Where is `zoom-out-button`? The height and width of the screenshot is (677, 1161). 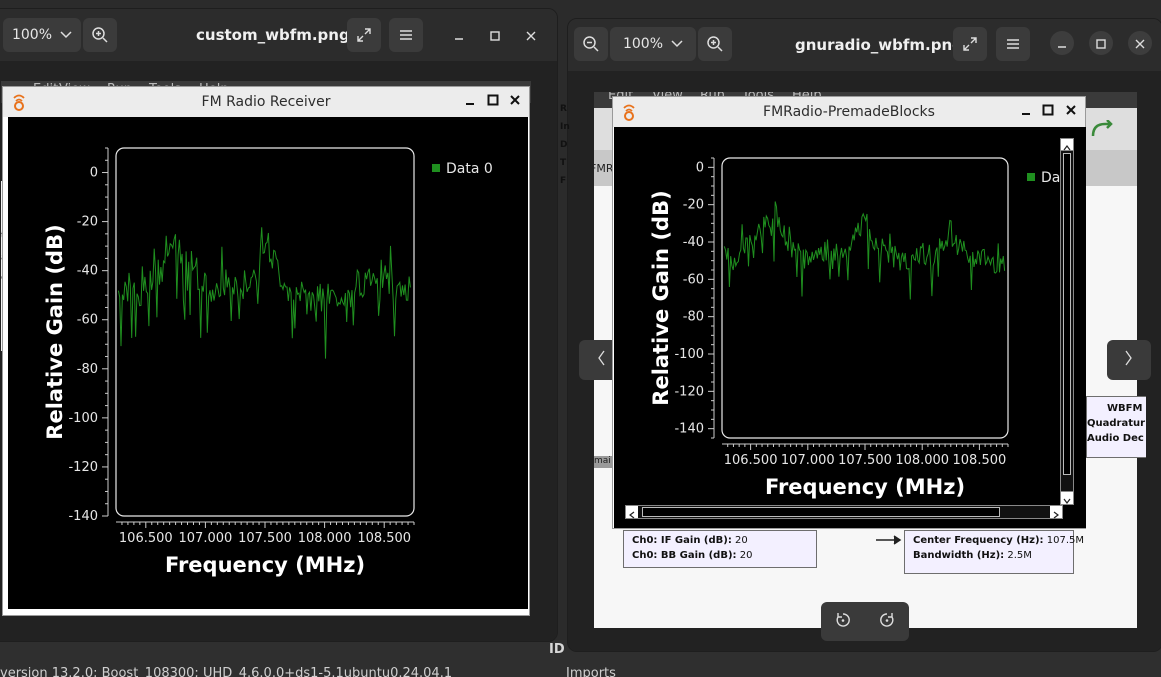 zoom-out-button is located at coordinates (591, 44).